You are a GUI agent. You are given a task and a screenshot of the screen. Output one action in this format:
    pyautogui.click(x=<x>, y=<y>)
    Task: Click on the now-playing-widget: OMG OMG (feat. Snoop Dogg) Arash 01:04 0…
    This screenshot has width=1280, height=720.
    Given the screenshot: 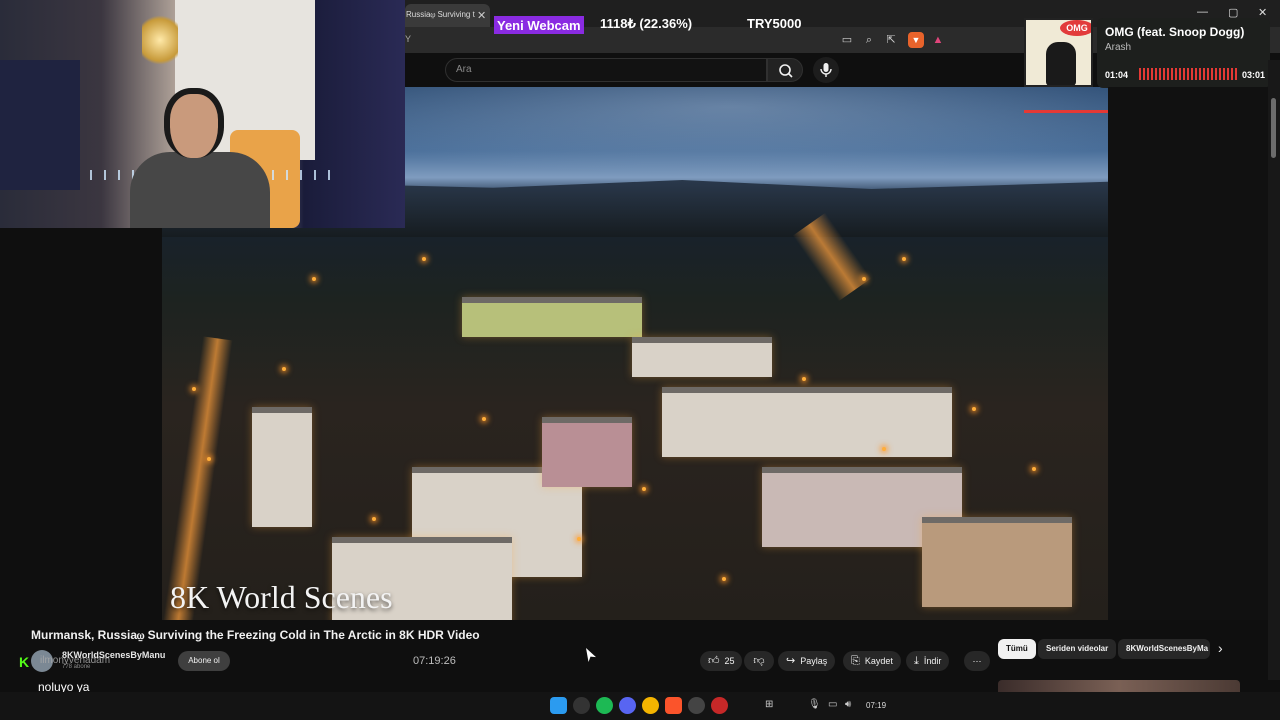 What is the action you would take?
    pyautogui.click(x=1147, y=65)
    